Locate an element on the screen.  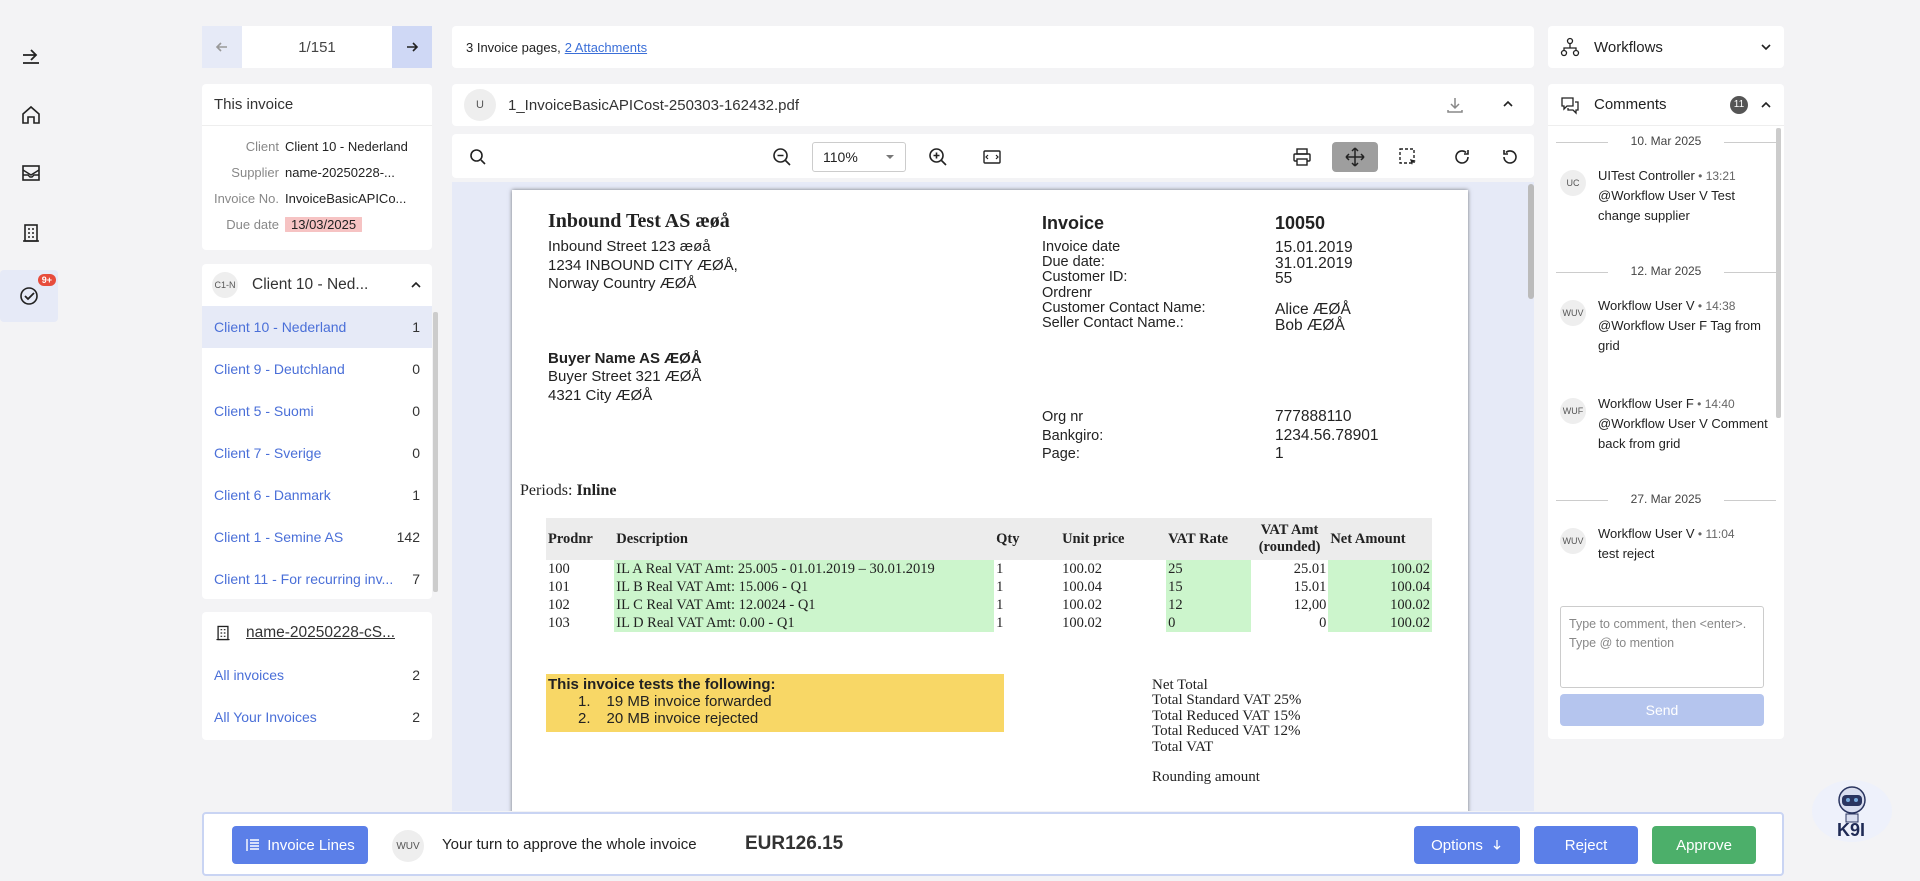
client-item: Client 11 - For recurring inv... 7 is located at coordinates (317, 579).